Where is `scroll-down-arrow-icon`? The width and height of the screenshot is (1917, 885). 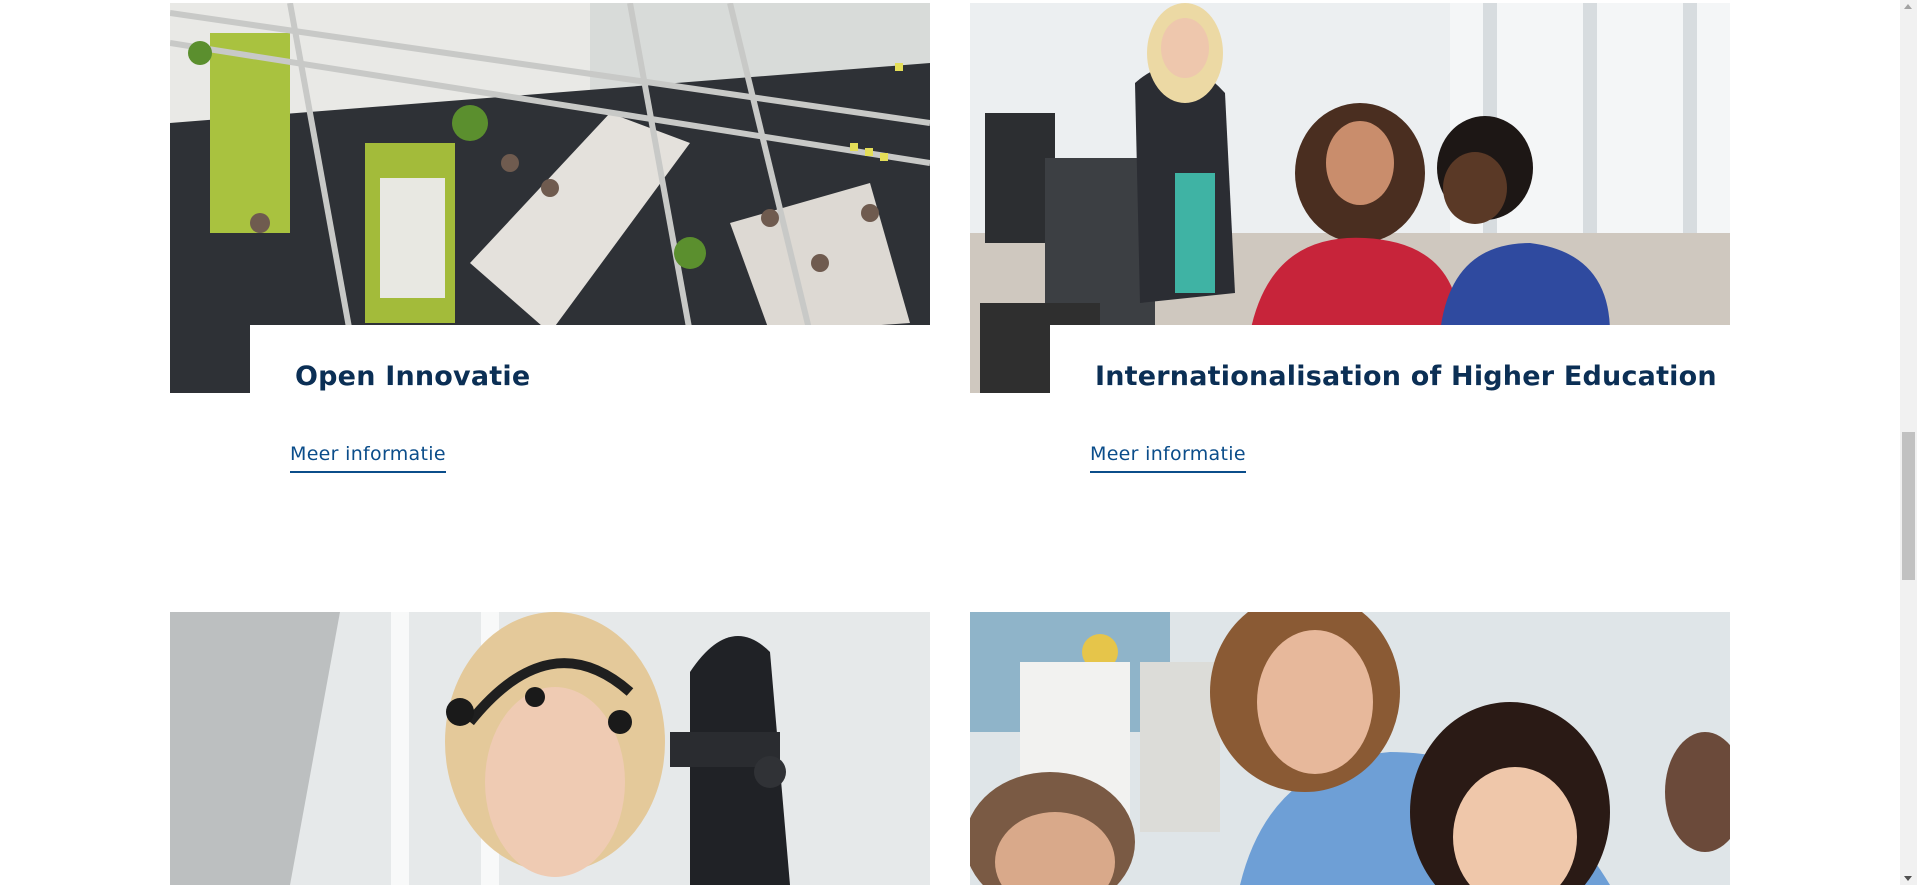 scroll-down-arrow-icon is located at coordinates (1908, 878).